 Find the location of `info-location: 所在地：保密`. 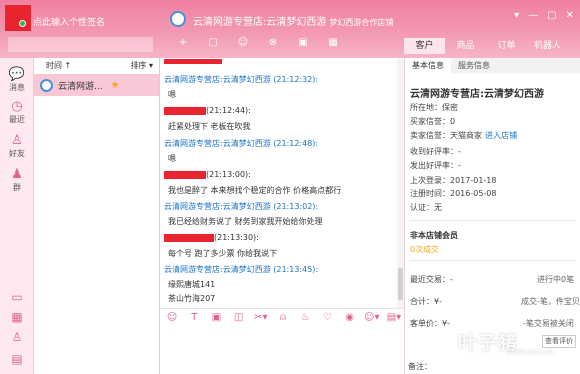

info-location: 所在地：保密 is located at coordinates (434, 107).